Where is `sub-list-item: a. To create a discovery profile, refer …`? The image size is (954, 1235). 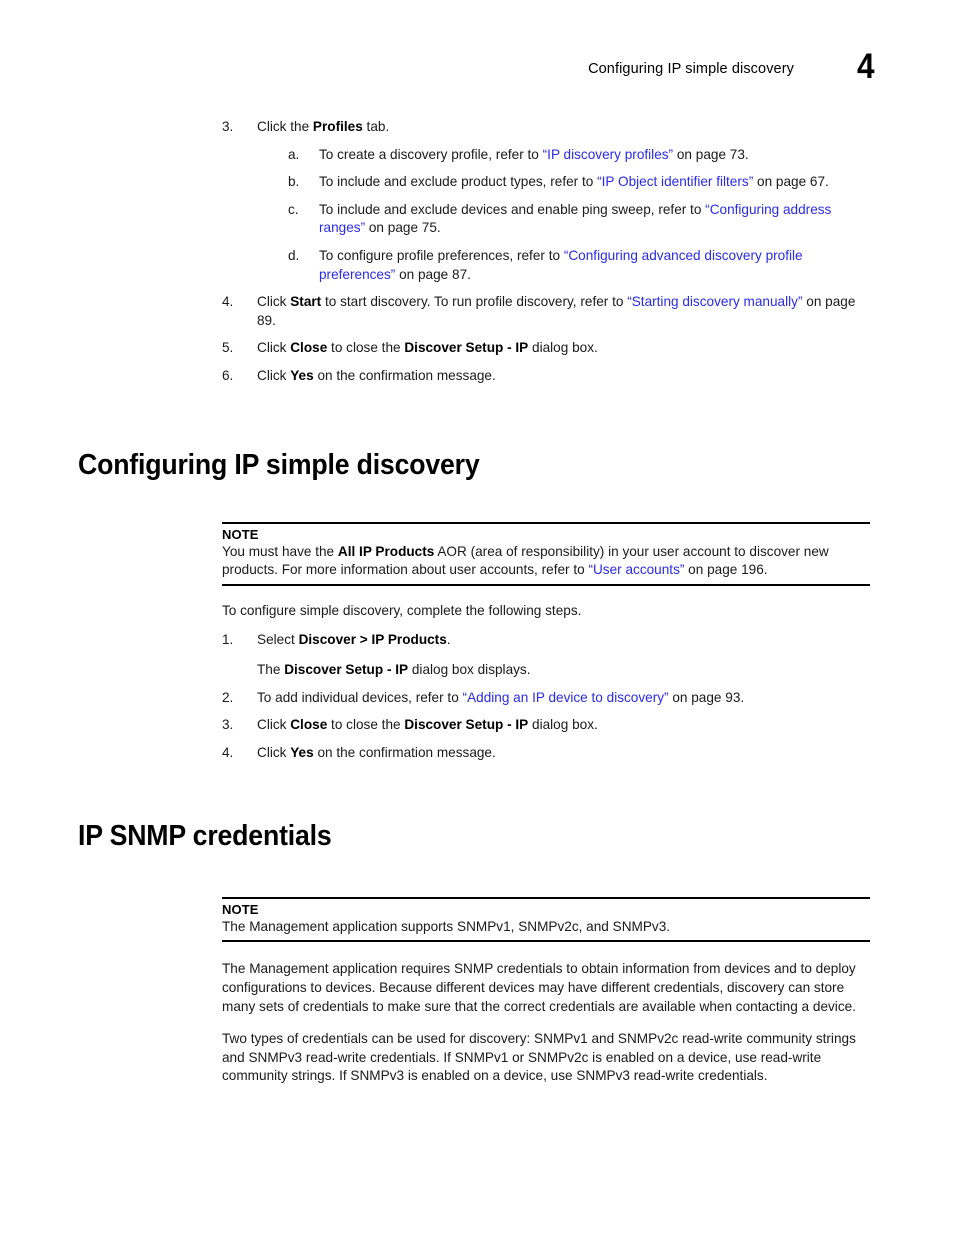
sub-list-item: a. To create a discovery profile, refer … is located at coordinates (577, 155).